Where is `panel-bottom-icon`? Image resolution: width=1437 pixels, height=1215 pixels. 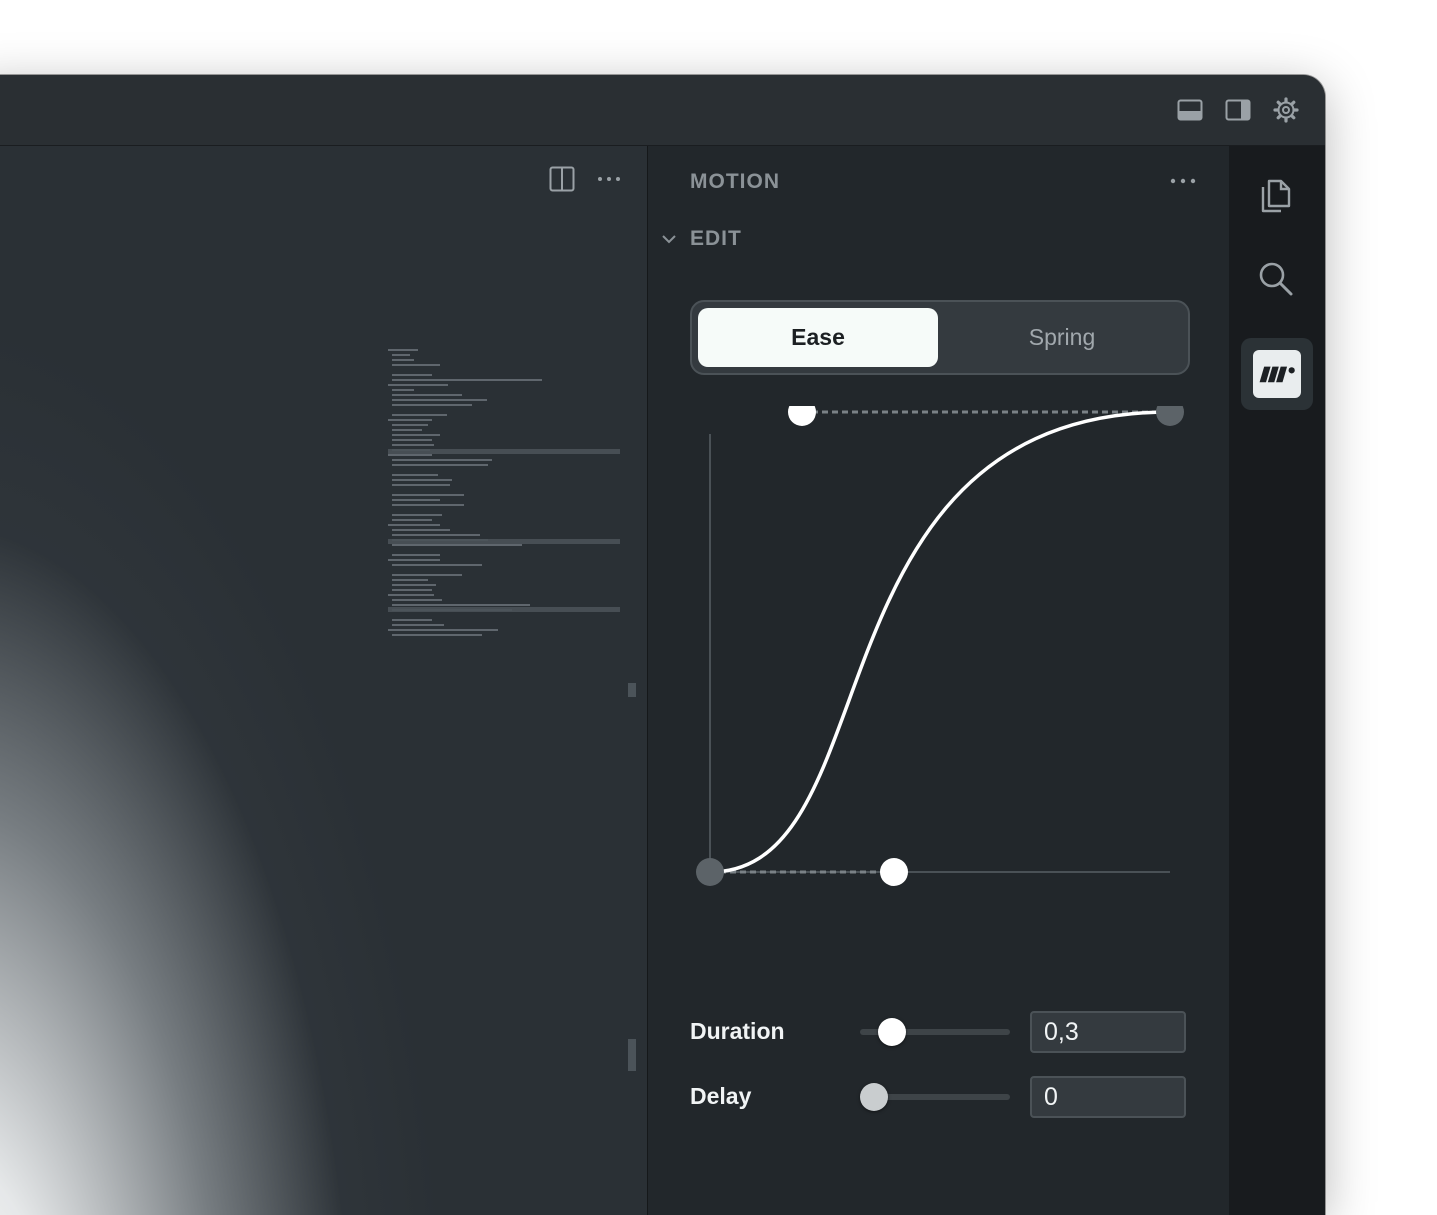
panel-bottom-icon is located at coordinates (1190, 110).